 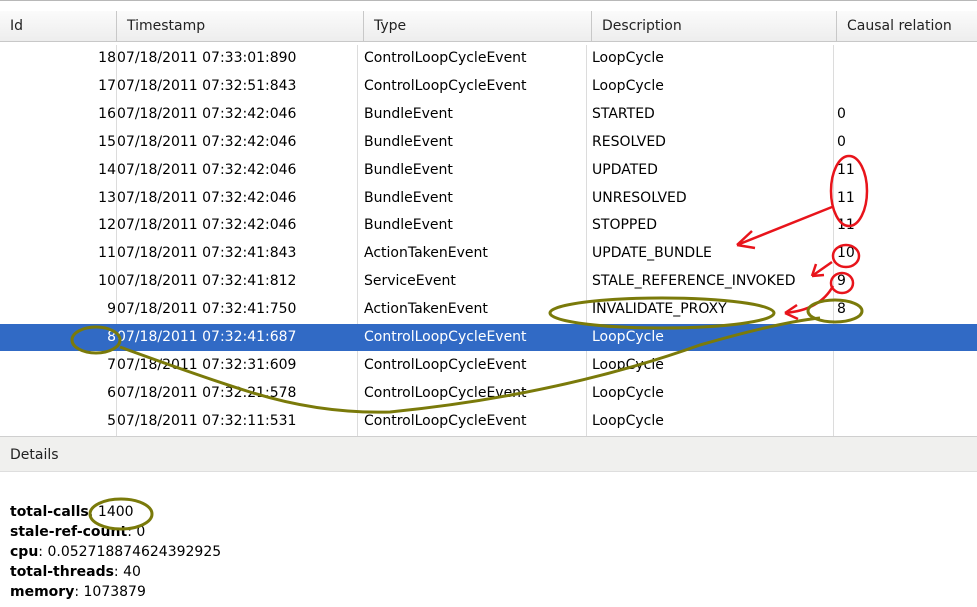 I want to click on cell-id: 14, so click(x=107, y=169).